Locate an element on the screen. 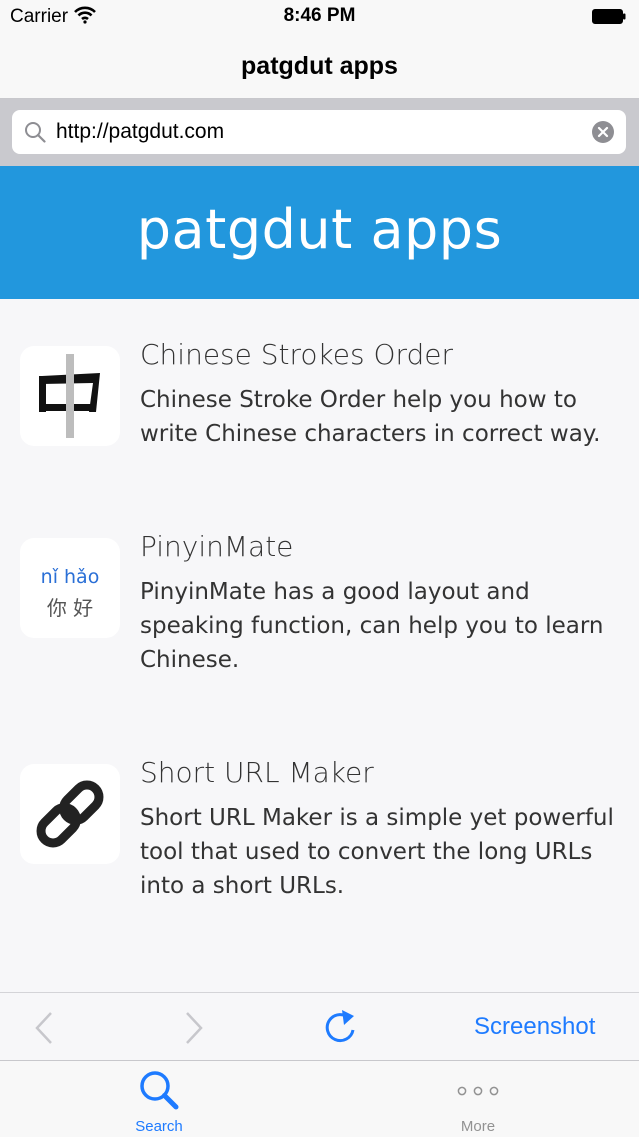 The height and width of the screenshot is (1137, 639). site-header: patgdut apps is located at coordinates (319, 232).